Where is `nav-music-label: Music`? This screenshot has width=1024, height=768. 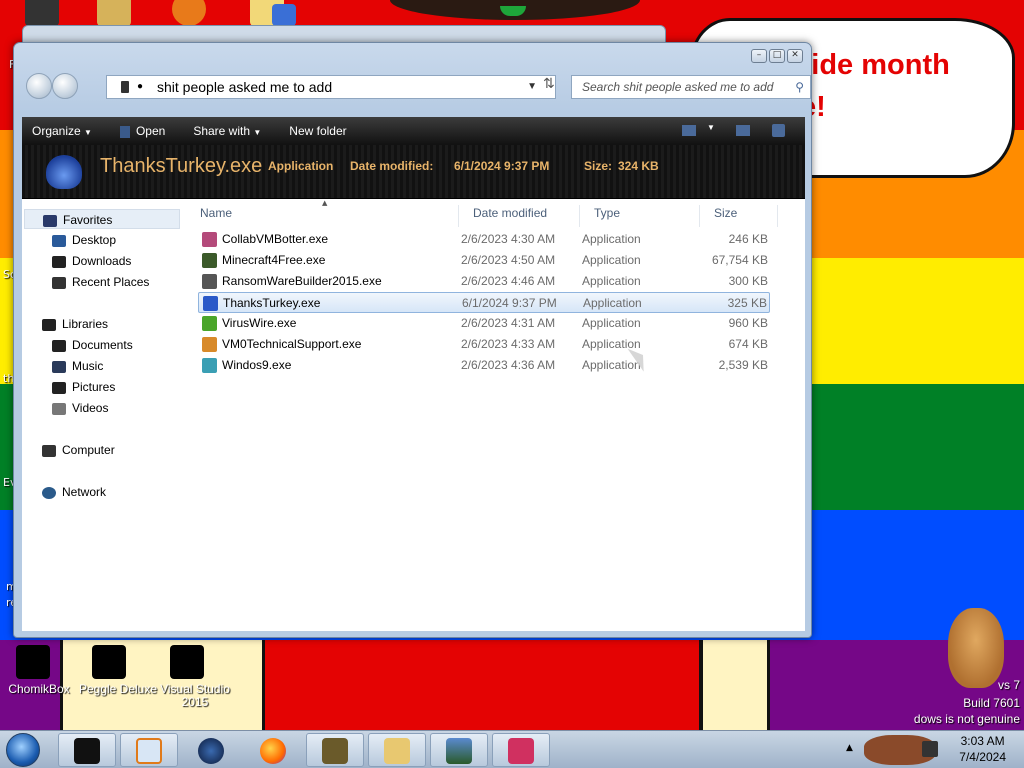
nav-music-label: Music is located at coordinates (88, 366).